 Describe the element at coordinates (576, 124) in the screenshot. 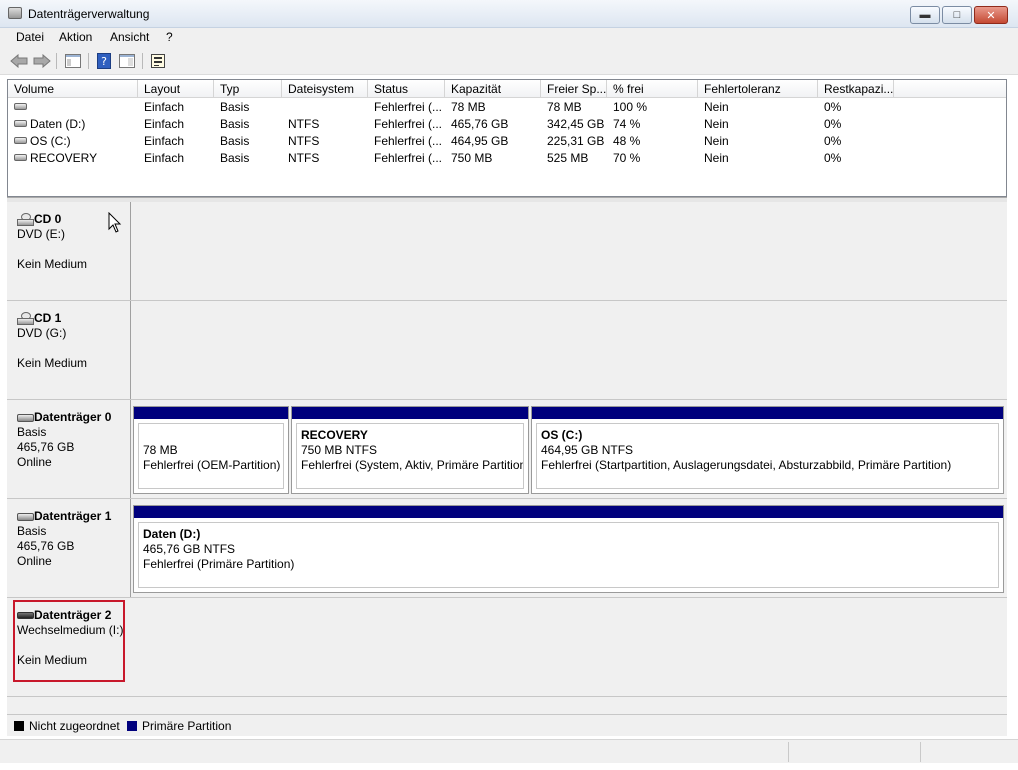

I see `freier-speicher-cell: 342,45 GB` at that location.